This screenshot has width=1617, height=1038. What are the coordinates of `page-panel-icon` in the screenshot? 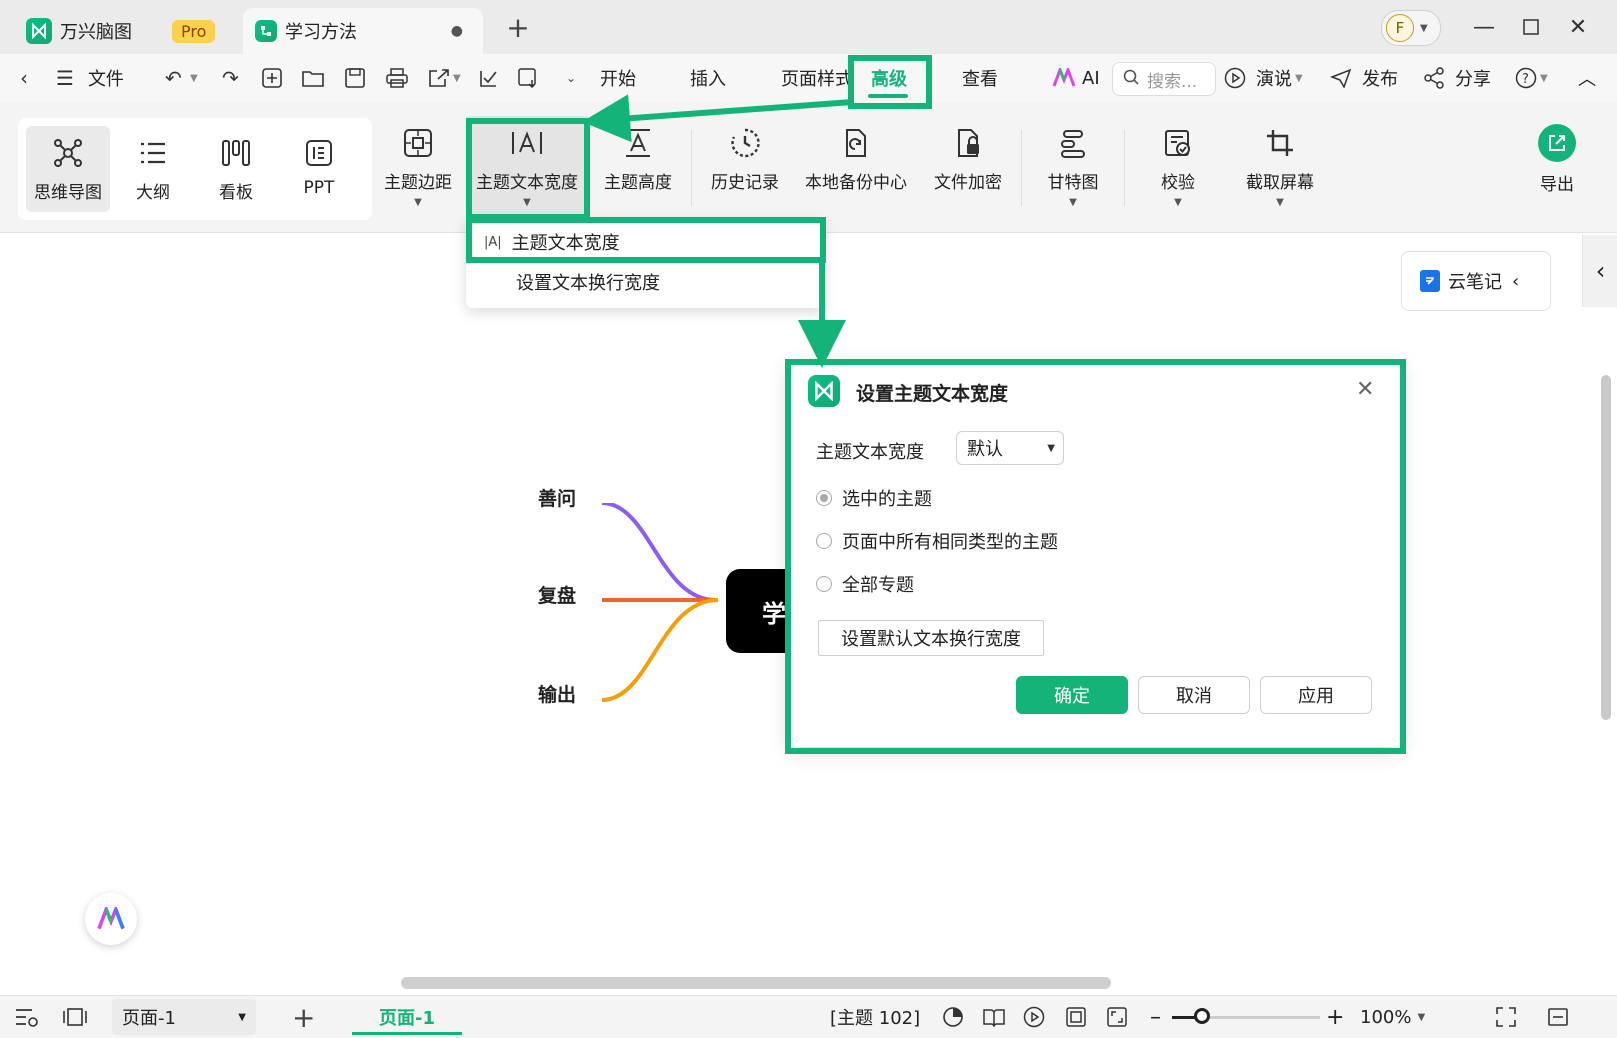 It's located at (75, 1017).